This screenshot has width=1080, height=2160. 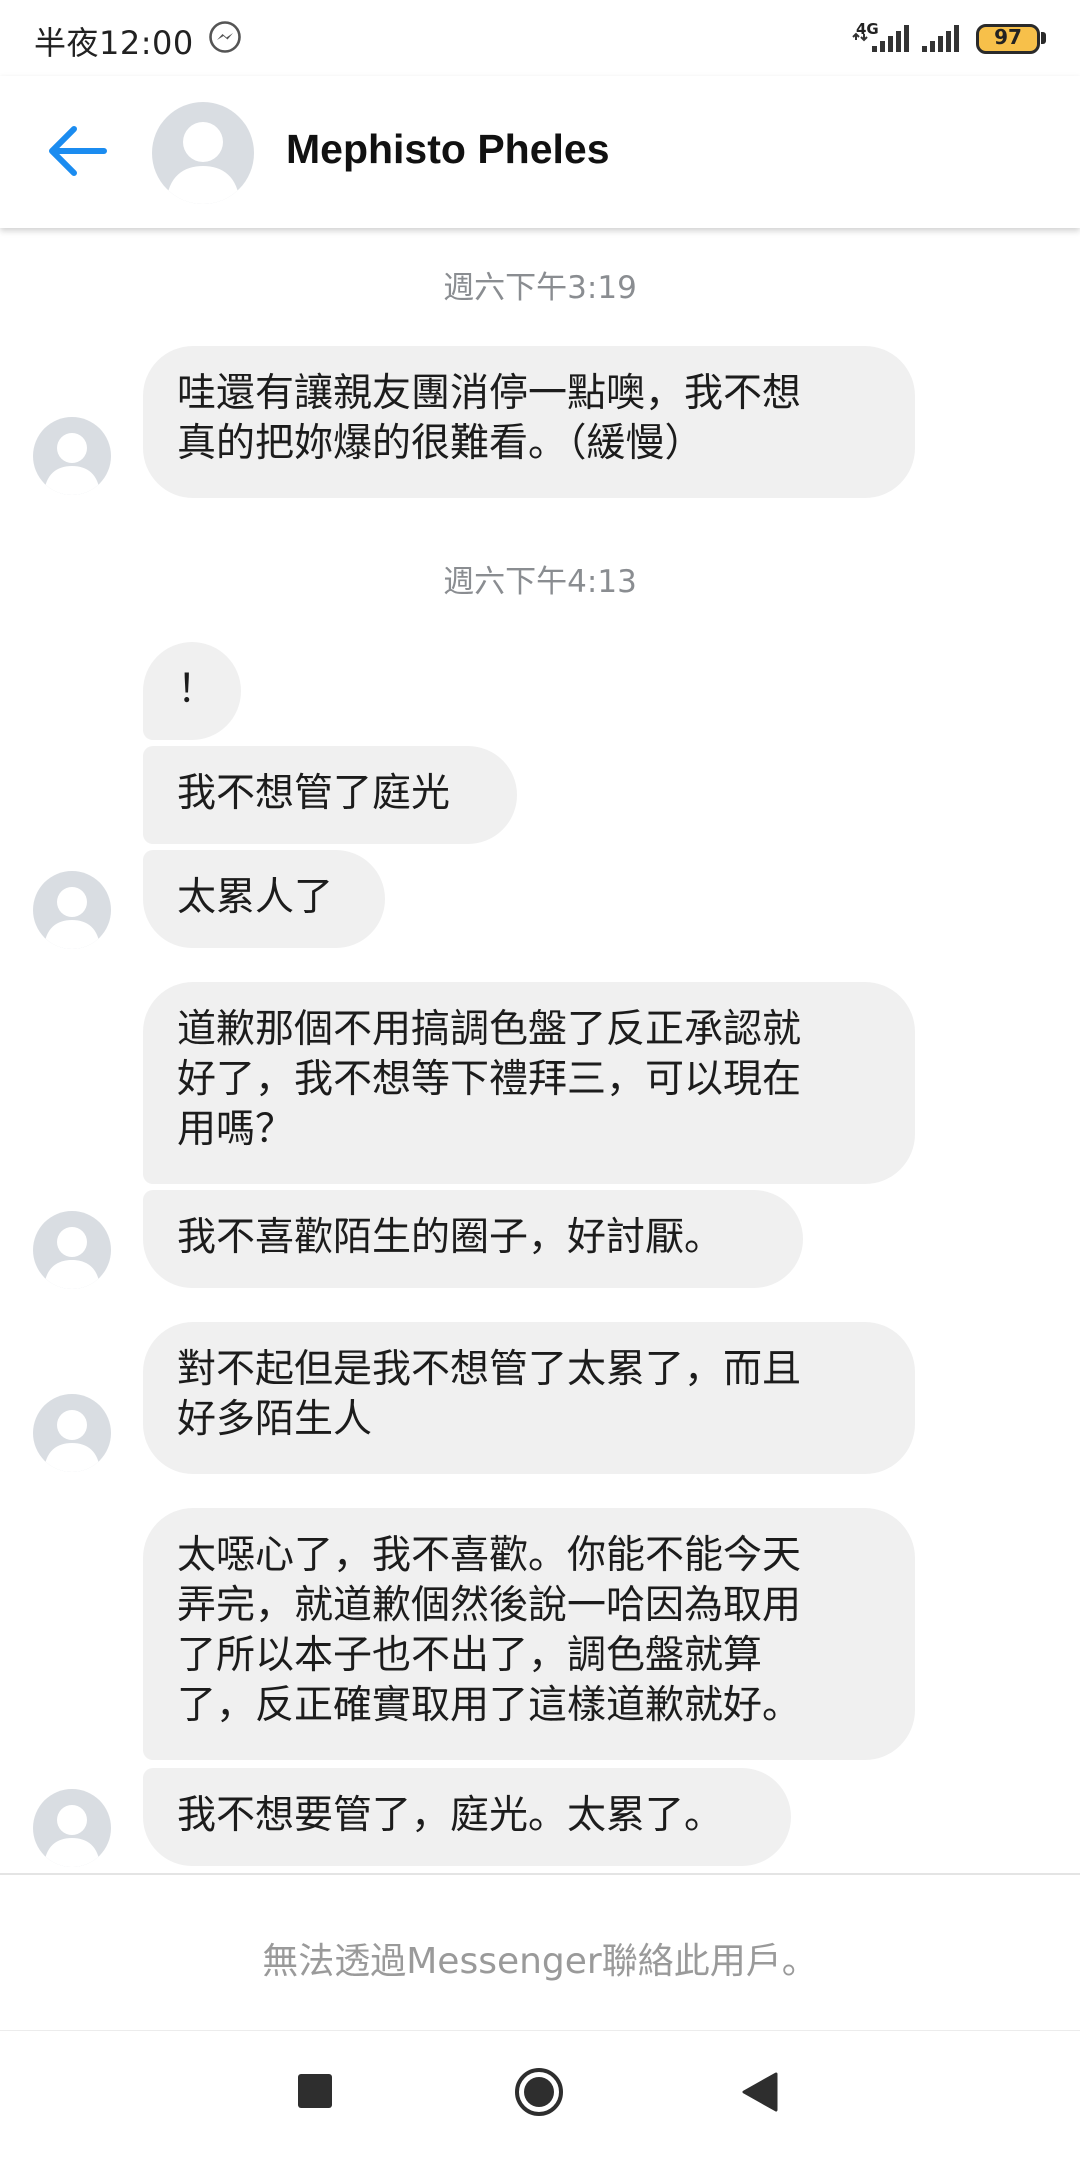 What do you see at coordinates (540, 288) in the screenshot?
I see `timestamp: 週六下午3:19` at bounding box center [540, 288].